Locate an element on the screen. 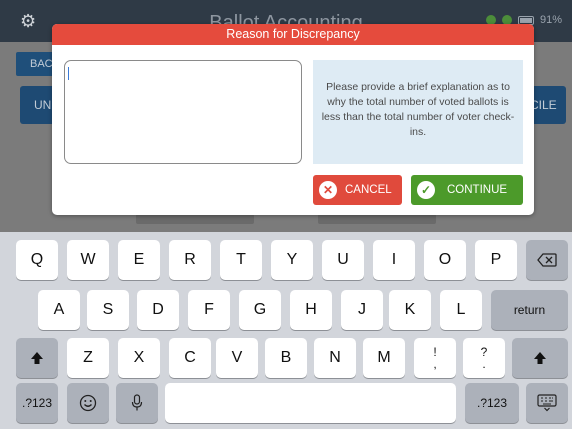 This screenshot has width=572, height=429. backspace-icon is located at coordinates (547, 260).